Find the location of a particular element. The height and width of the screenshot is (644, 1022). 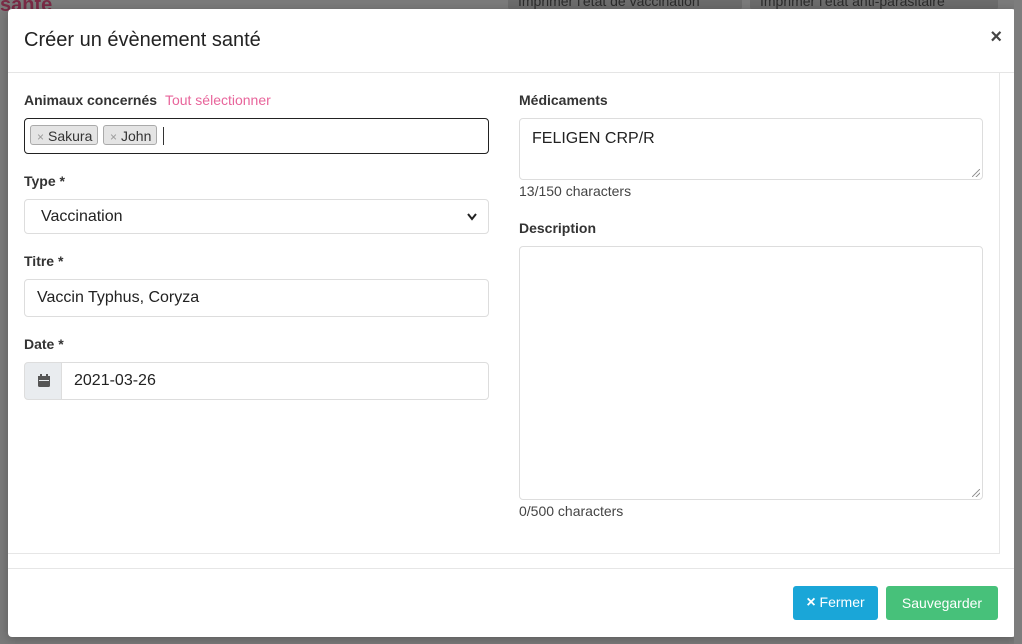

modal-footer: × Fermer Sauvegarder is located at coordinates (512, 603).